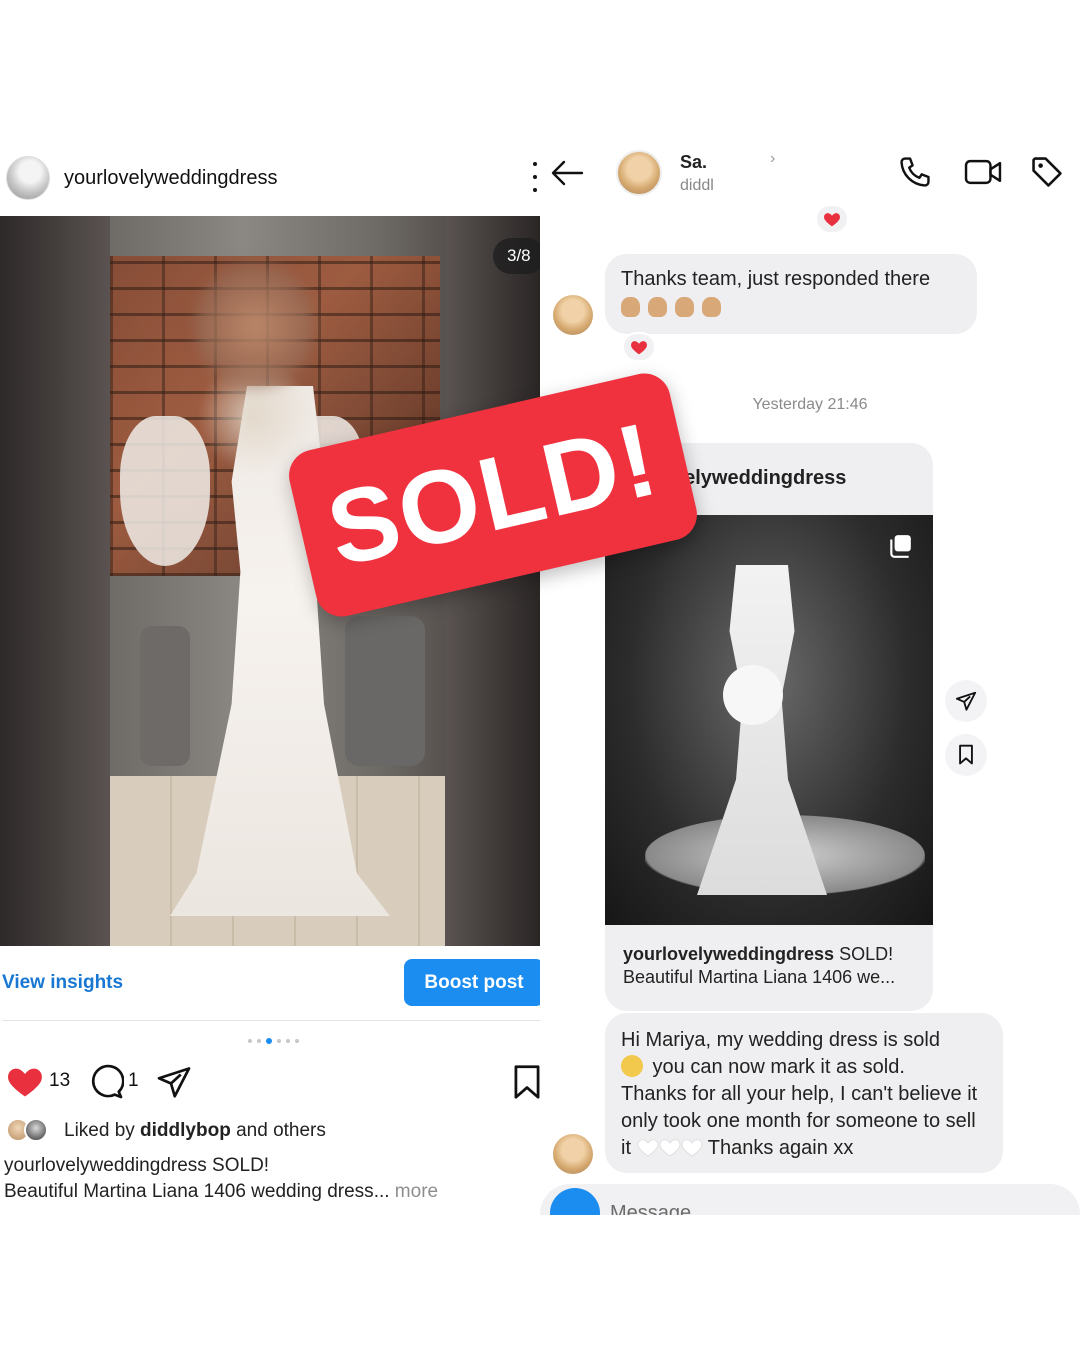 This screenshot has width=1080, height=1350. I want to click on carousel-dots, so click(273, 1041).